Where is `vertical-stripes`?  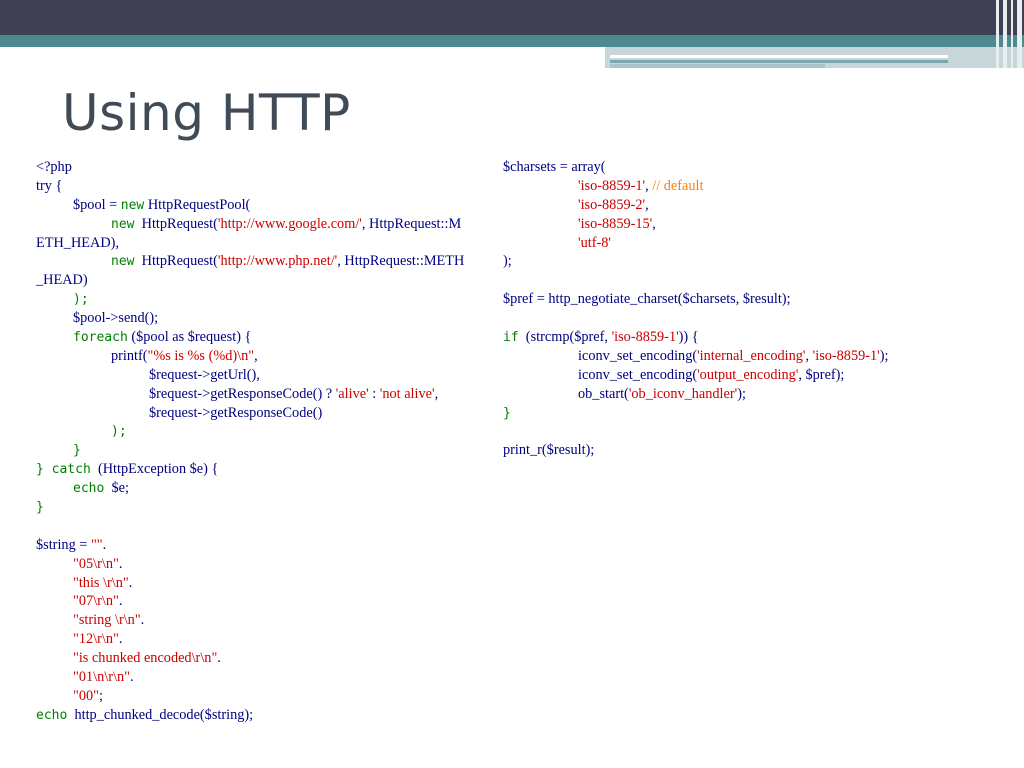
vertical-stripes is located at coordinates (1009, 34).